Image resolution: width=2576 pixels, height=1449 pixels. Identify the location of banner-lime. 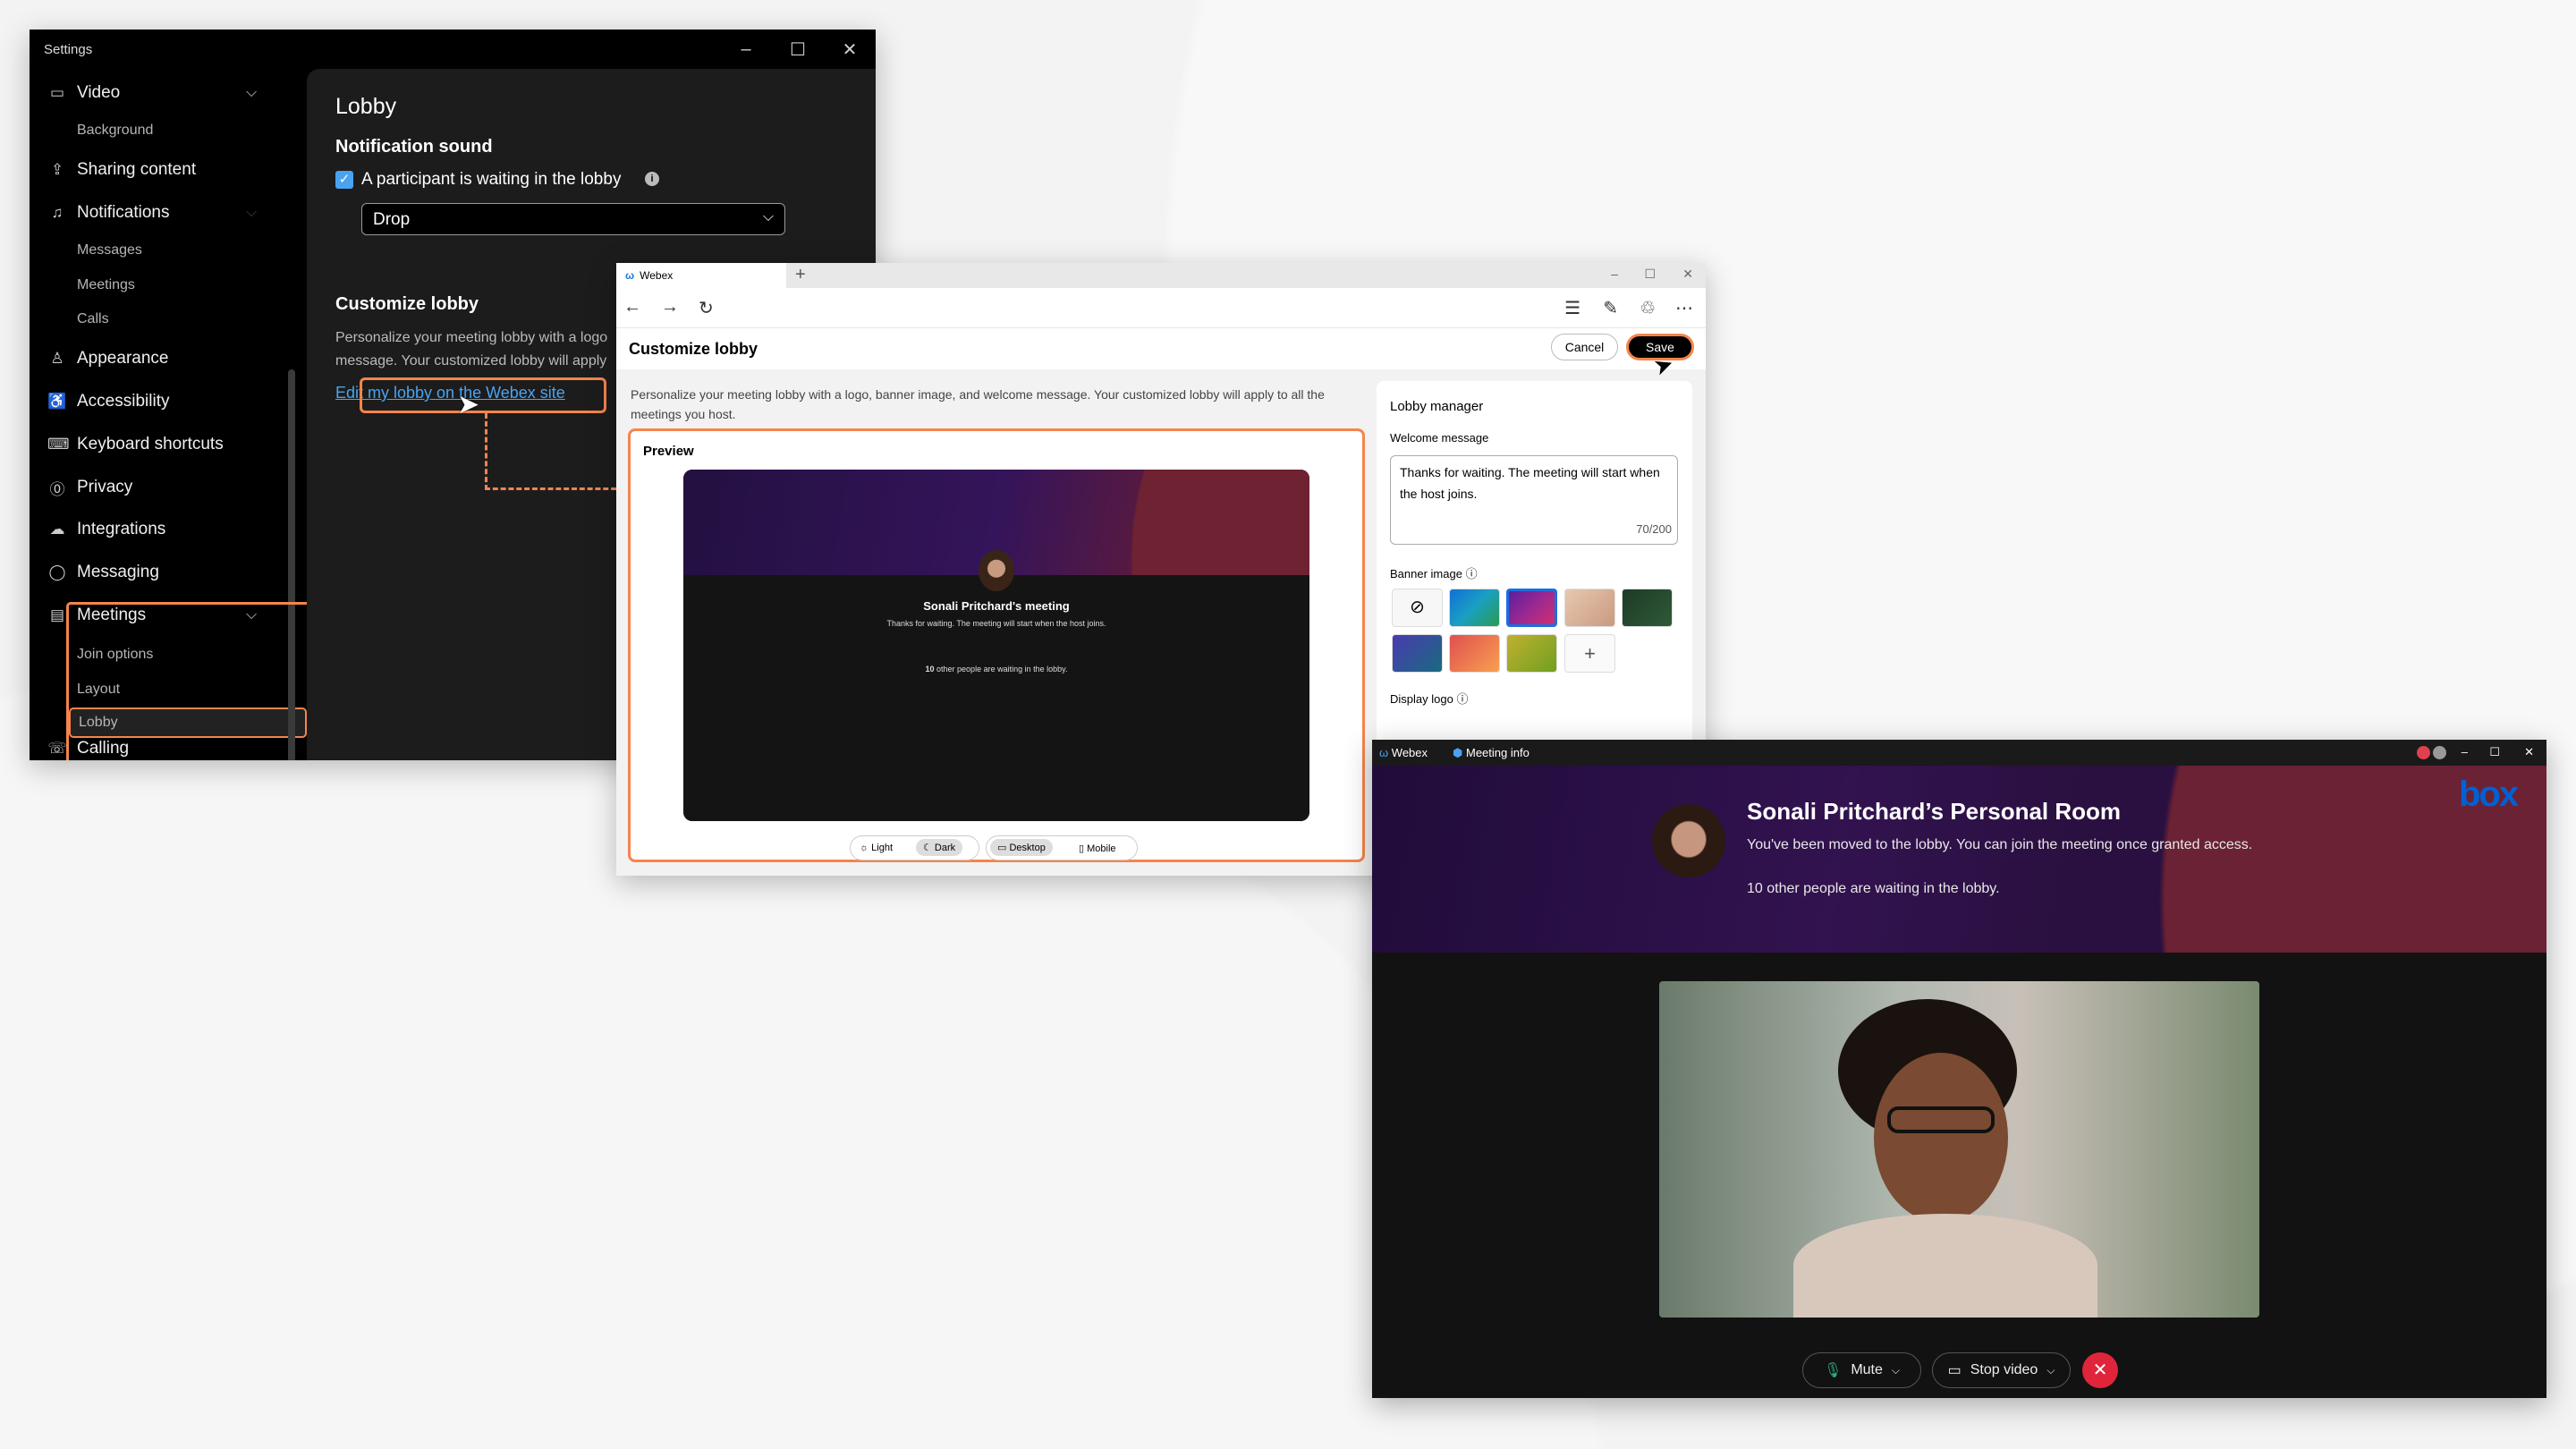
(1531, 653).